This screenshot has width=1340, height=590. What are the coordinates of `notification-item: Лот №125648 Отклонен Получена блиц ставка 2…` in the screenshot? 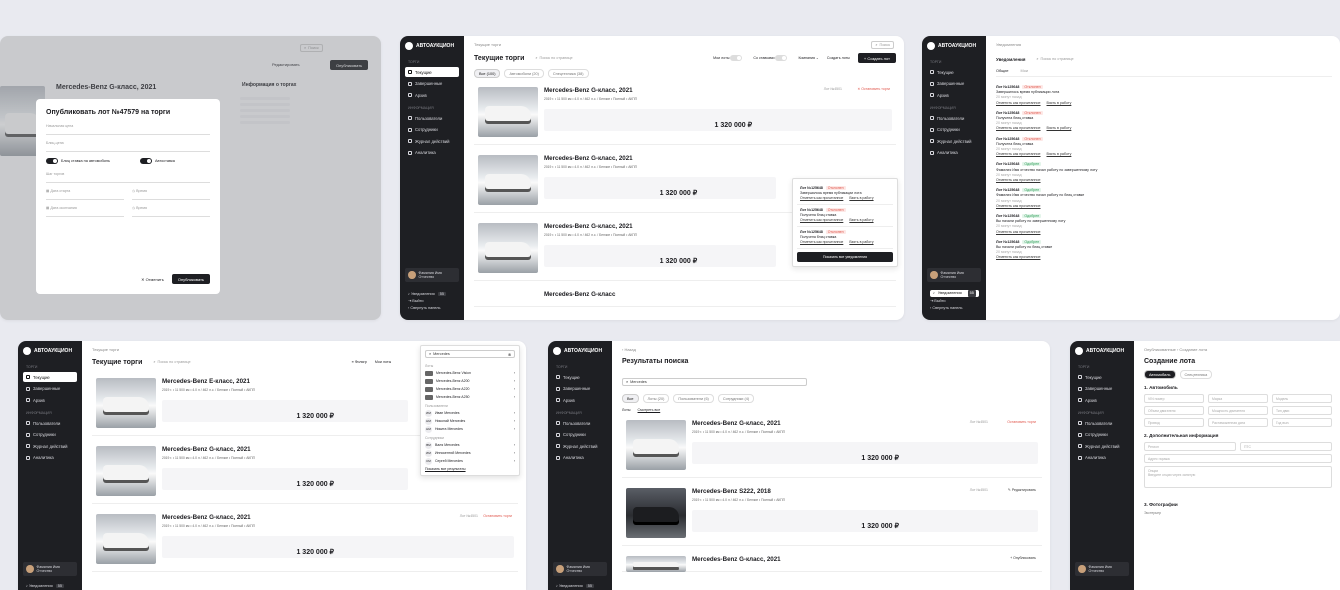 It's located at (1164, 147).